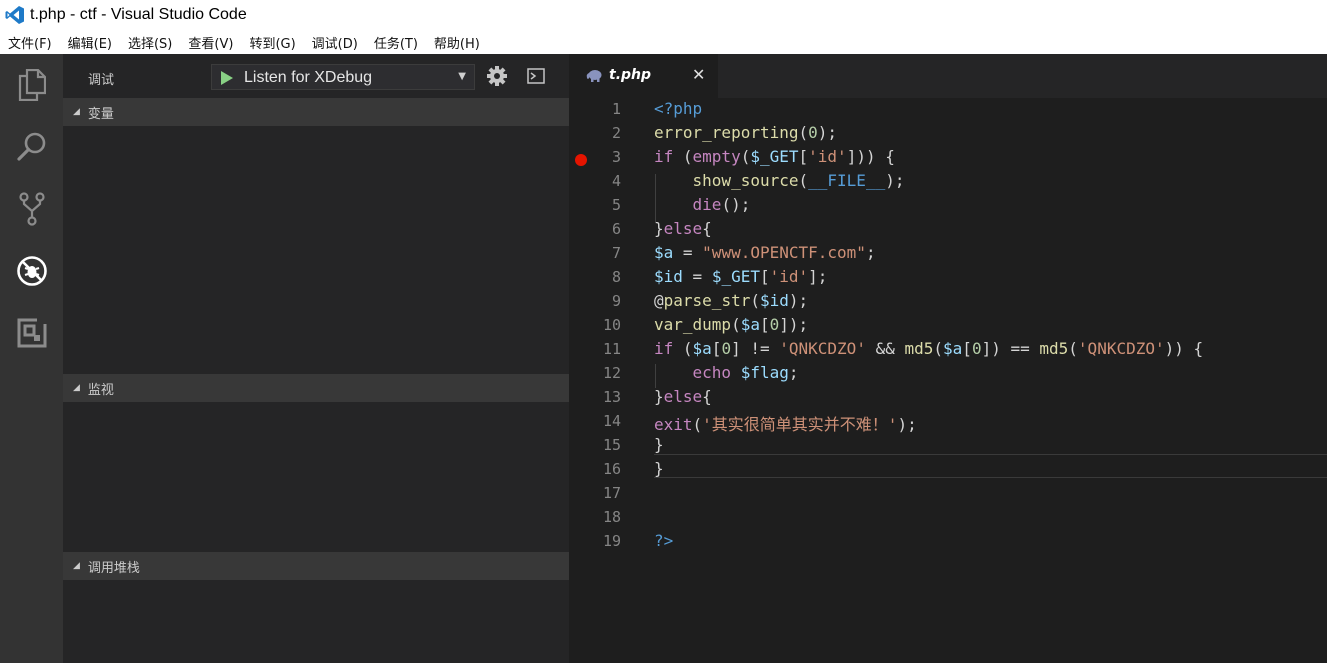 This screenshot has width=1327, height=663. Describe the element at coordinates (948, 158) in the screenshot. I see `code-line: 3 if (empty($_GET['id'])) {` at that location.